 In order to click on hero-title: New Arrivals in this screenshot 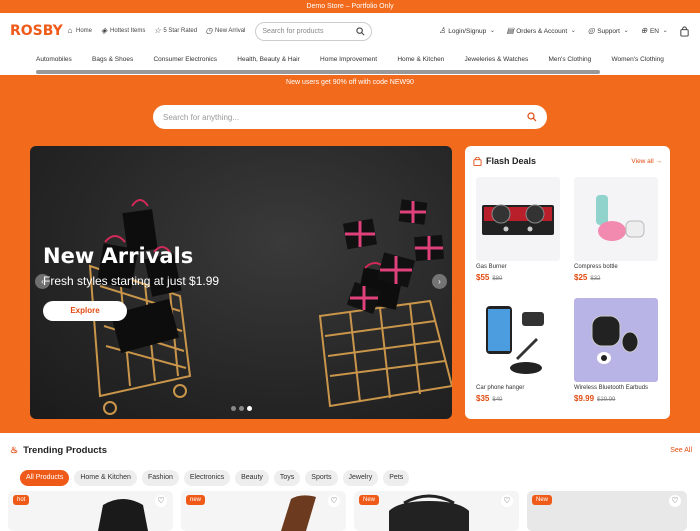, I will do `click(118, 256)`.